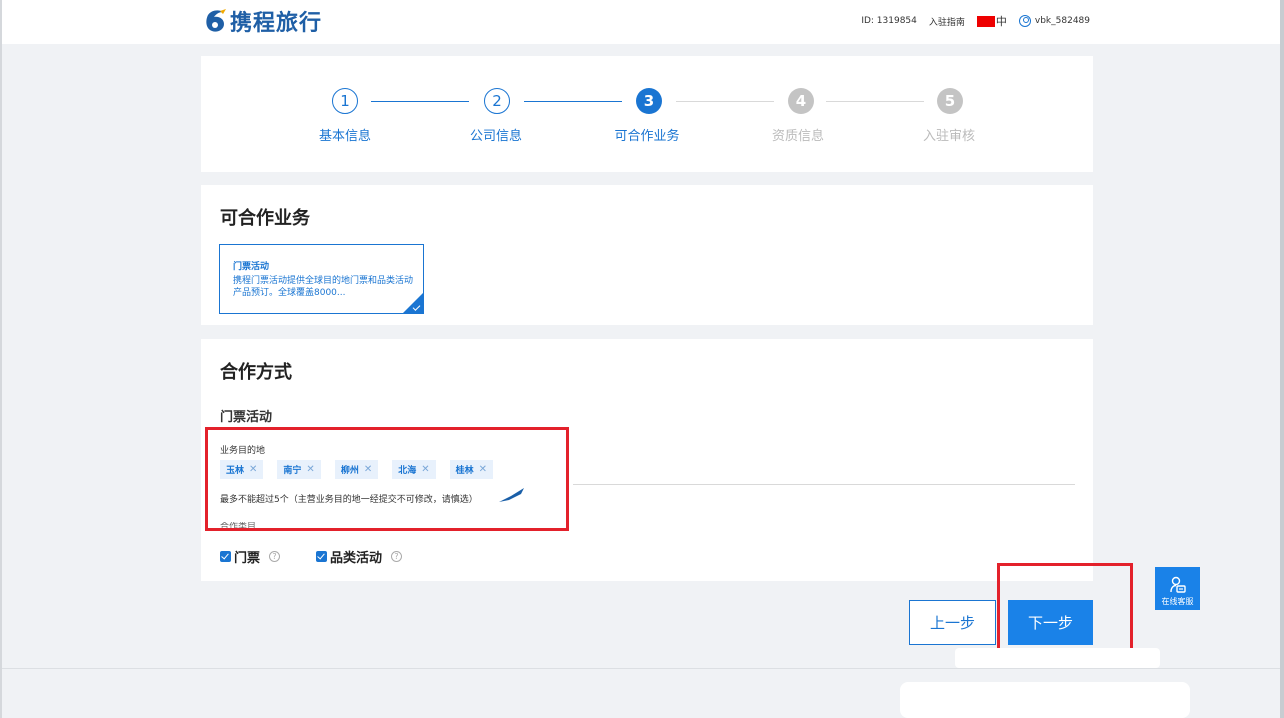  Describe the element at coordinates (356, 558) in the screenshot. I see `checkbox-label: 品类活动` at that location.